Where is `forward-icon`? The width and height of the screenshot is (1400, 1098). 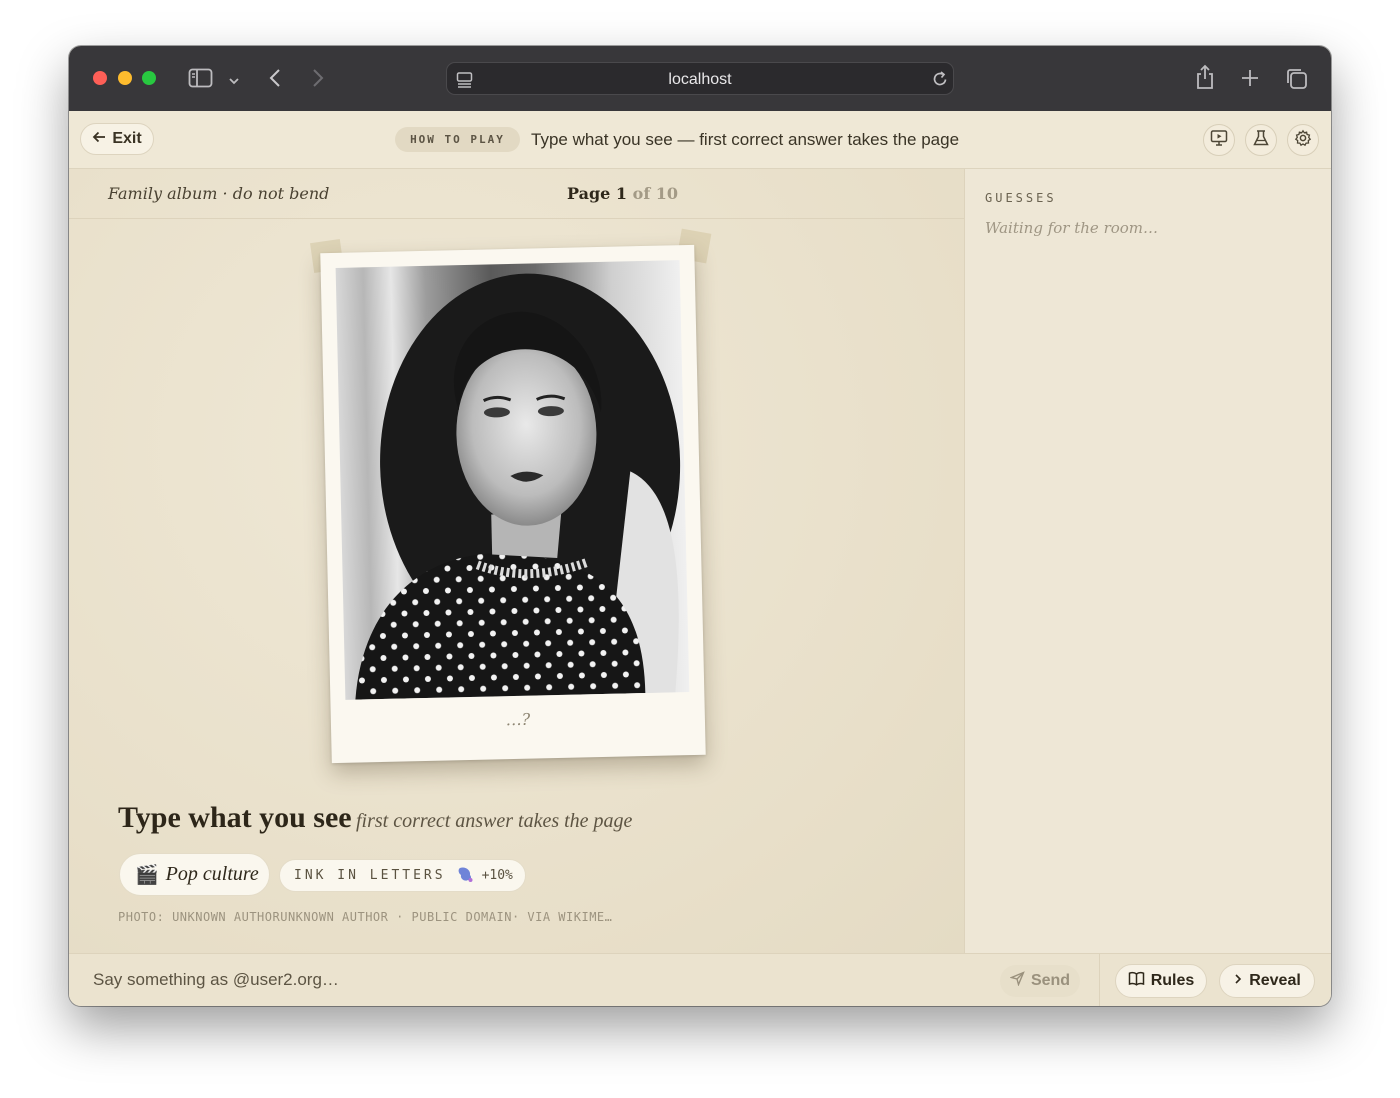 forward-icon is located at coordinates (318, 80).